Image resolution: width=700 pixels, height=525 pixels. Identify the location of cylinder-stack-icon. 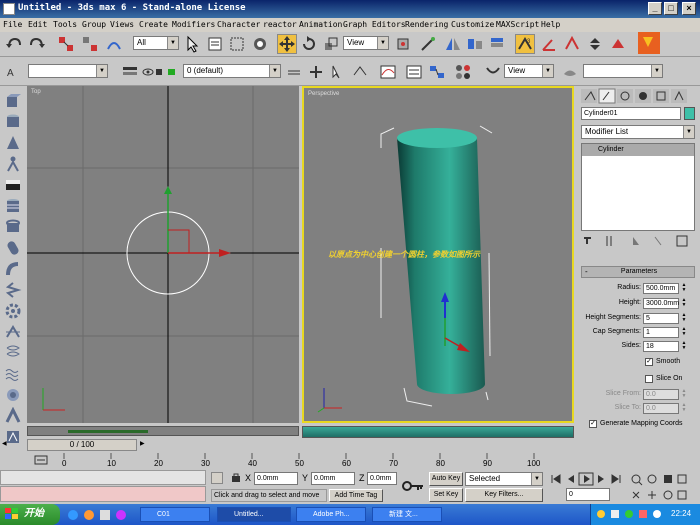
(13, 206).